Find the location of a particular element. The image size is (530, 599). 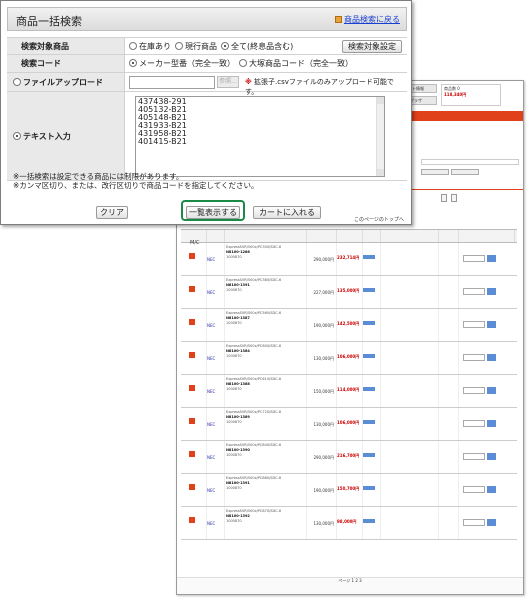

search-target-settings-button: 検索対象設定 is located at coordinates (372, 46).